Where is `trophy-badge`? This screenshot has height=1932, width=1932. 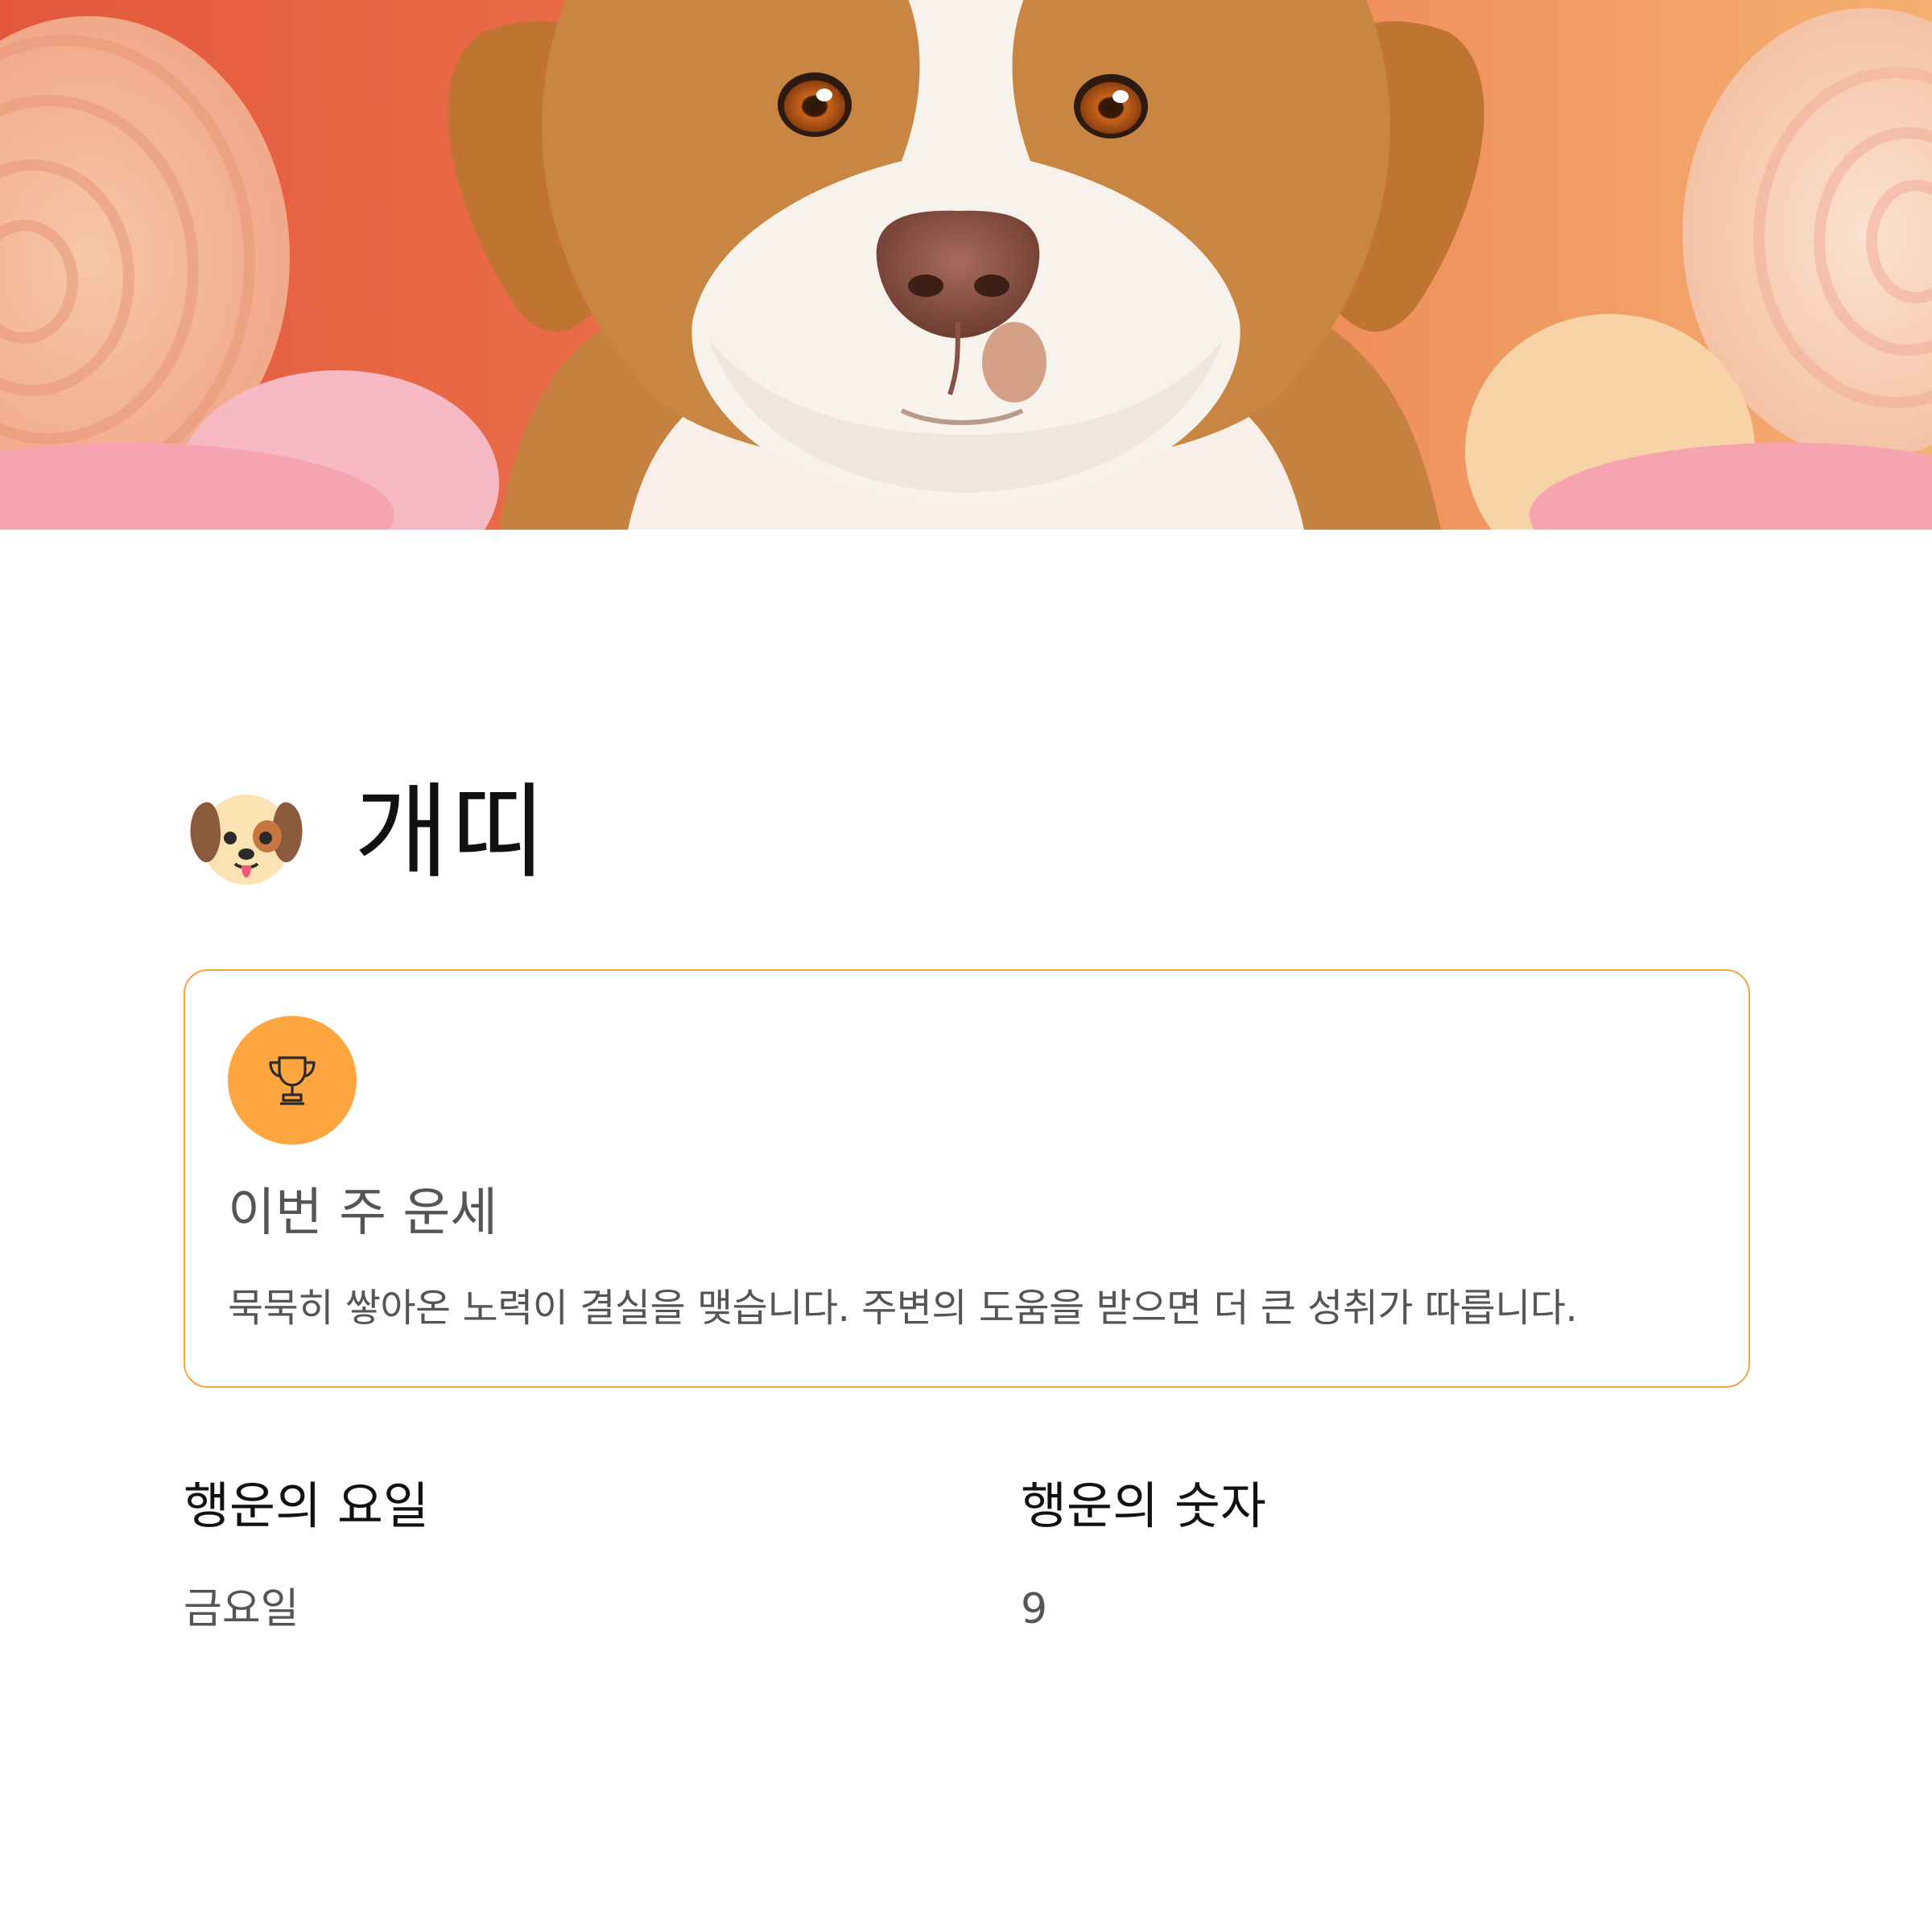 trophy-badge is located at coordinates (292, 1080).